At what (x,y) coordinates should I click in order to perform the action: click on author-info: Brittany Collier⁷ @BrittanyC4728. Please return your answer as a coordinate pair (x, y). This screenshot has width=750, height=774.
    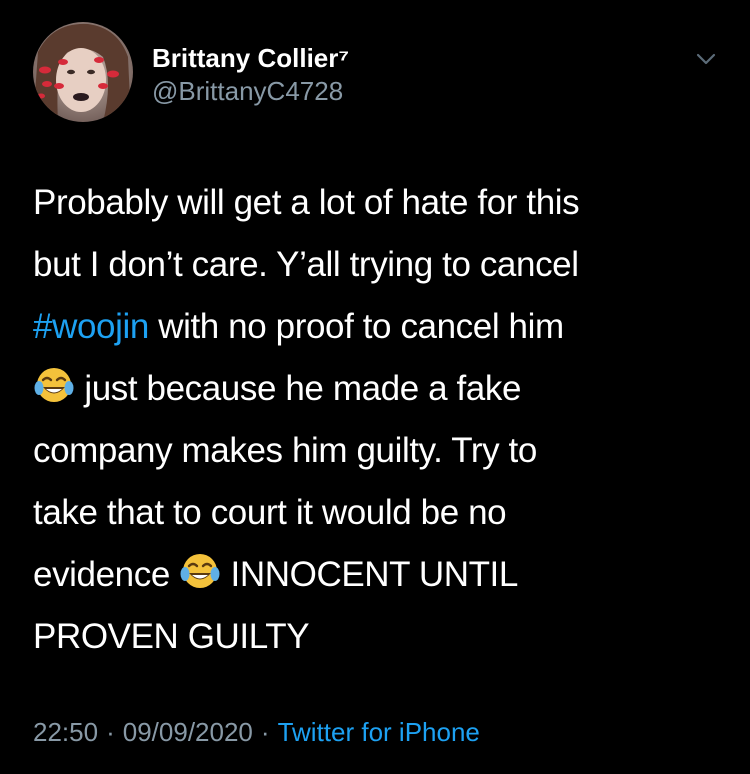
    Looking at the image, I should click on (250, 75).